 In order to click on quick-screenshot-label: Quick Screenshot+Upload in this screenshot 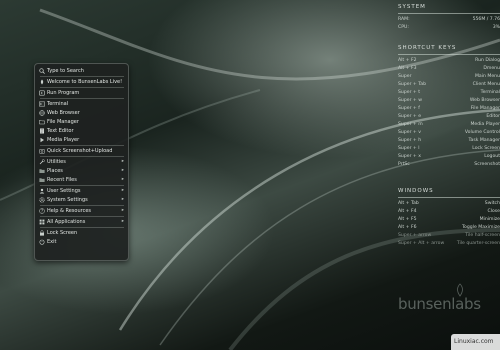, I will do `click(80, 151)`.